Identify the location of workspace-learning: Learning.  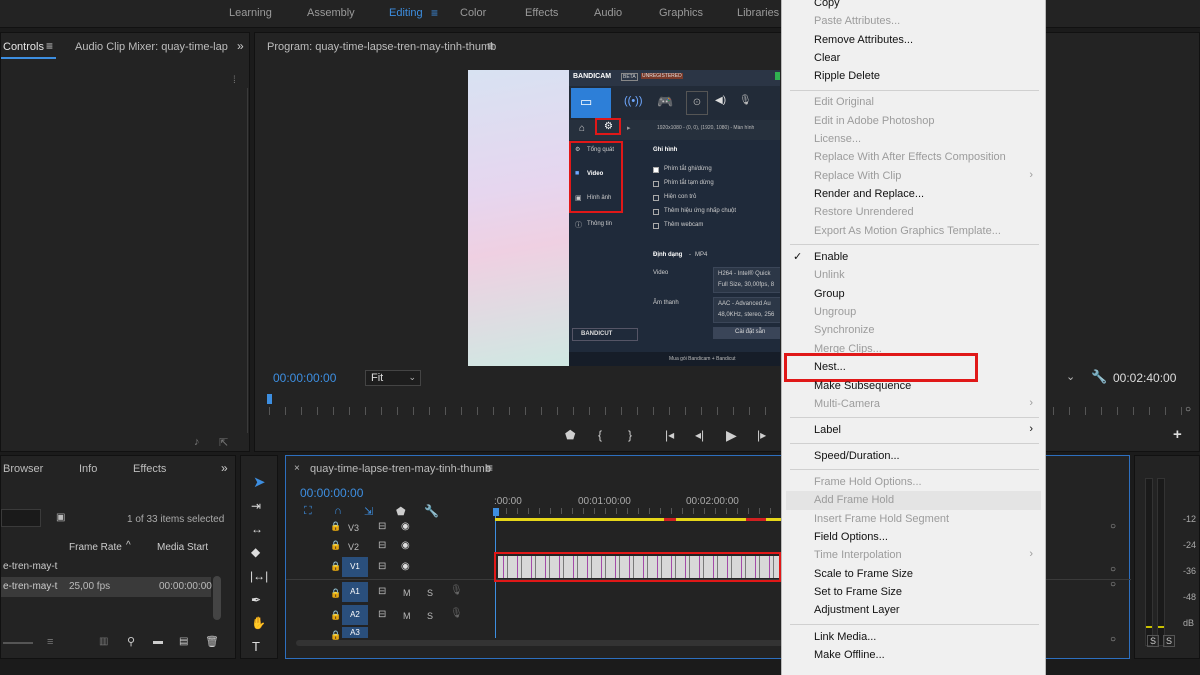
(250, 13).